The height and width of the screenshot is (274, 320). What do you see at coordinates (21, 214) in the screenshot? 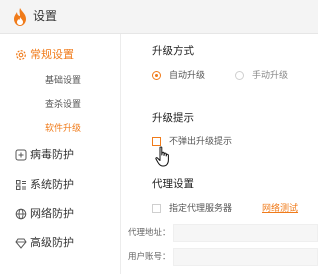
I see `globe-icon` at bounding box center [21, 214].